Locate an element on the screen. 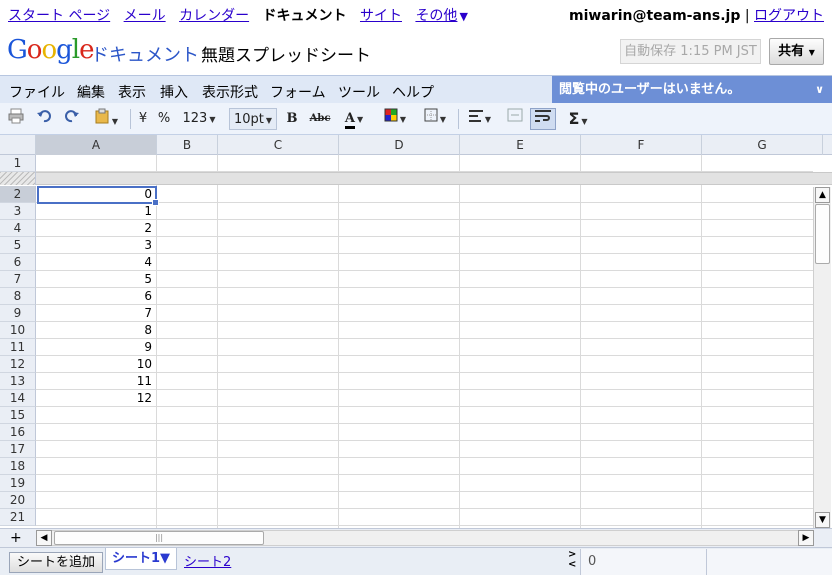  wrap-text-button is located at coordinates (543, 119).